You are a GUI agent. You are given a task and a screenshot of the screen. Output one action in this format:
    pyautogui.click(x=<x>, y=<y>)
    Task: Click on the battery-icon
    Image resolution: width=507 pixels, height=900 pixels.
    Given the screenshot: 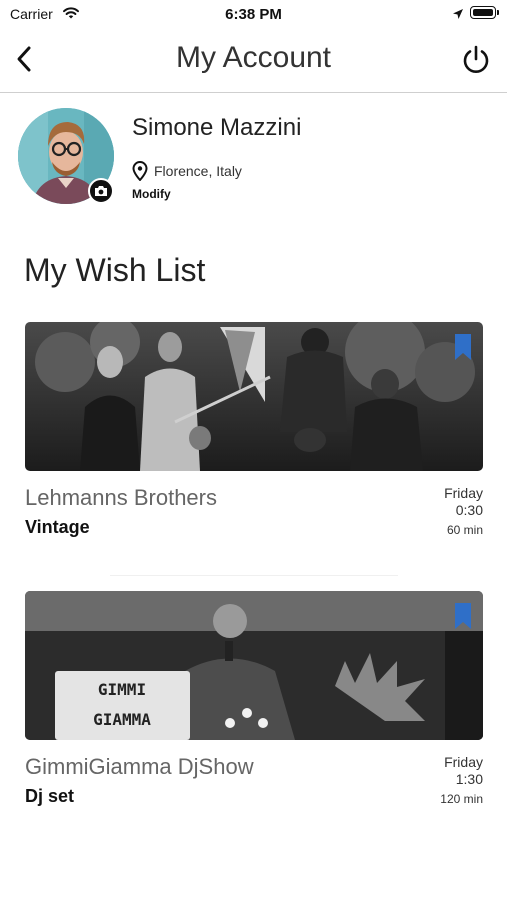 What is the action you would take?
    pyautogui.click(x=483, y=12)
    